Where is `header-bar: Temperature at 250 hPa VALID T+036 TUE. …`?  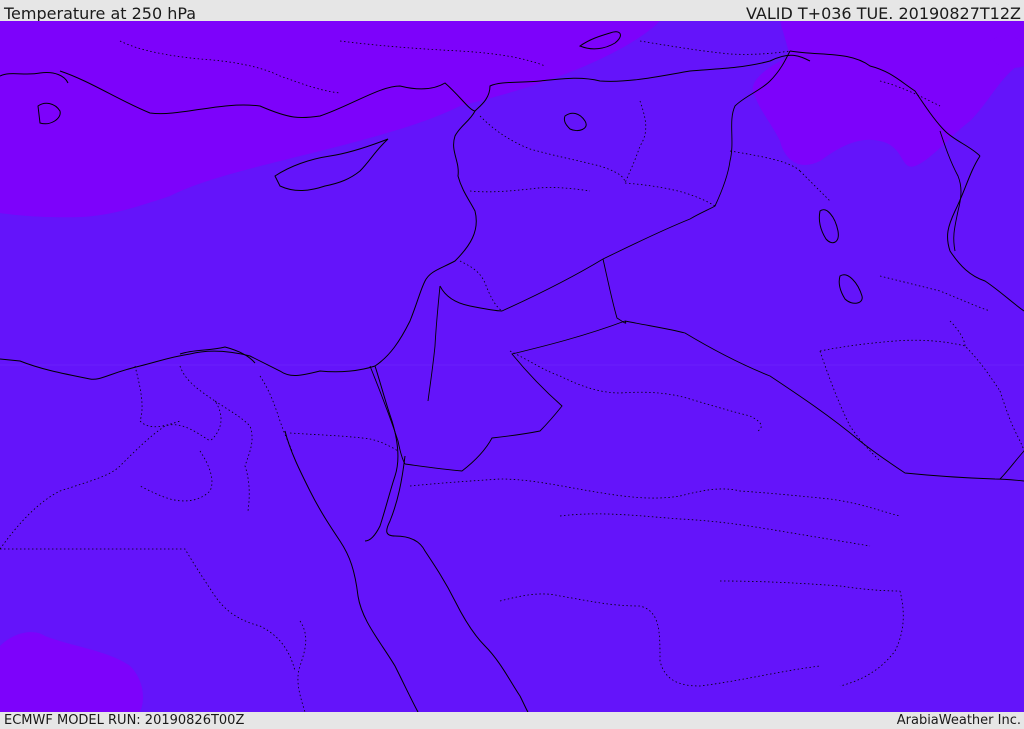
header-bar: Temperature at 250 hPa VALID T+036 TUE. … is located at coordinates (512, 11).